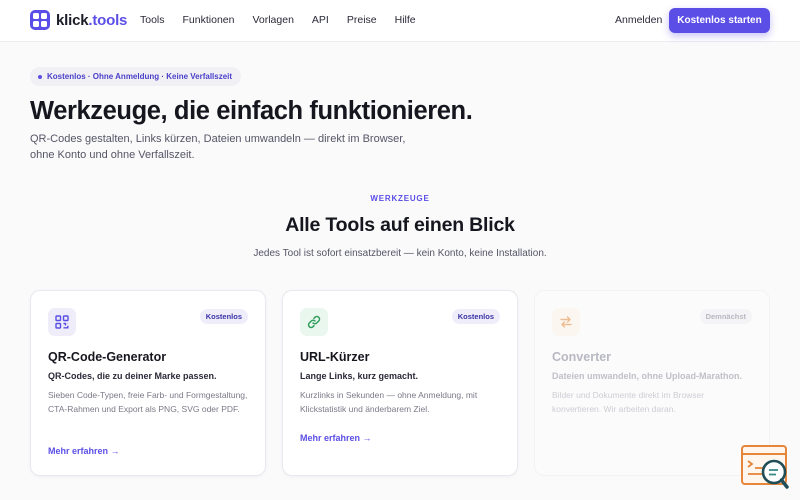  I want to click on card-title: URL-Kürzer, so click(335, 357).